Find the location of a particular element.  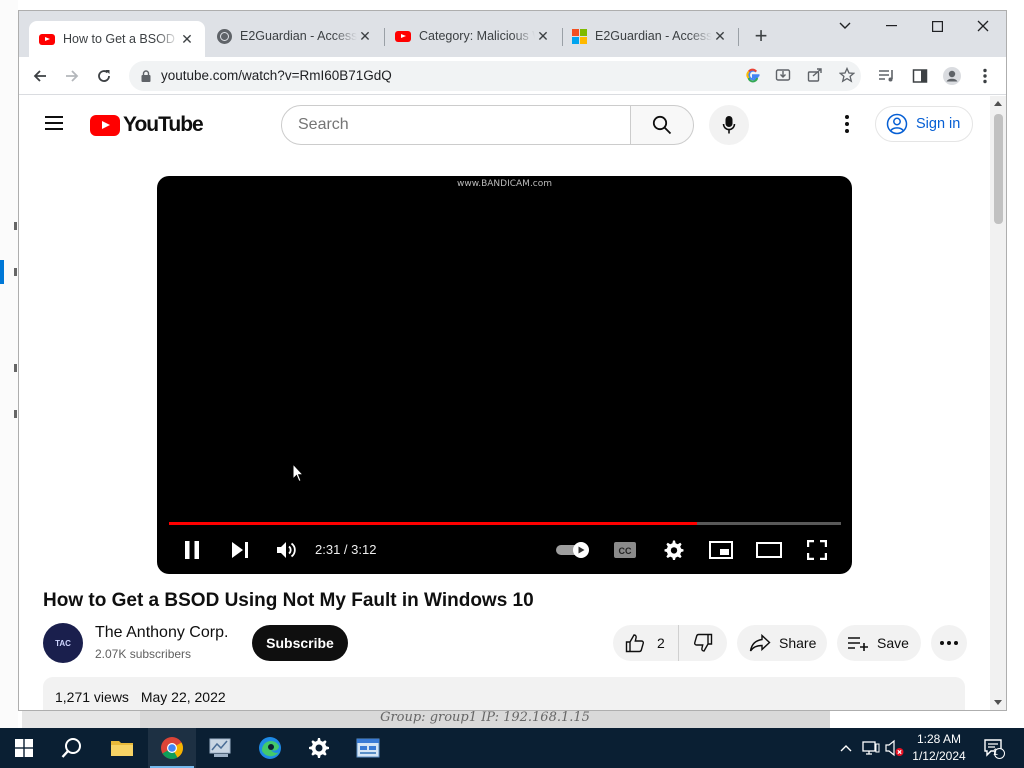

channel-name: The Anthony Corp. is located at coordinates (161, 633).